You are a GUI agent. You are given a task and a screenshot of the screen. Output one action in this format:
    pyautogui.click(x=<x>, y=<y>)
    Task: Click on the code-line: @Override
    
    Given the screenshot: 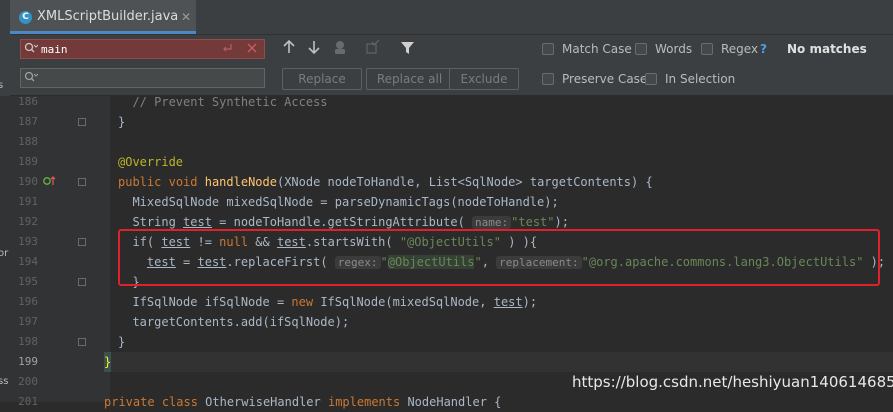 What is the action you would take?
    pyautogui.click(x=151, y=162)
    